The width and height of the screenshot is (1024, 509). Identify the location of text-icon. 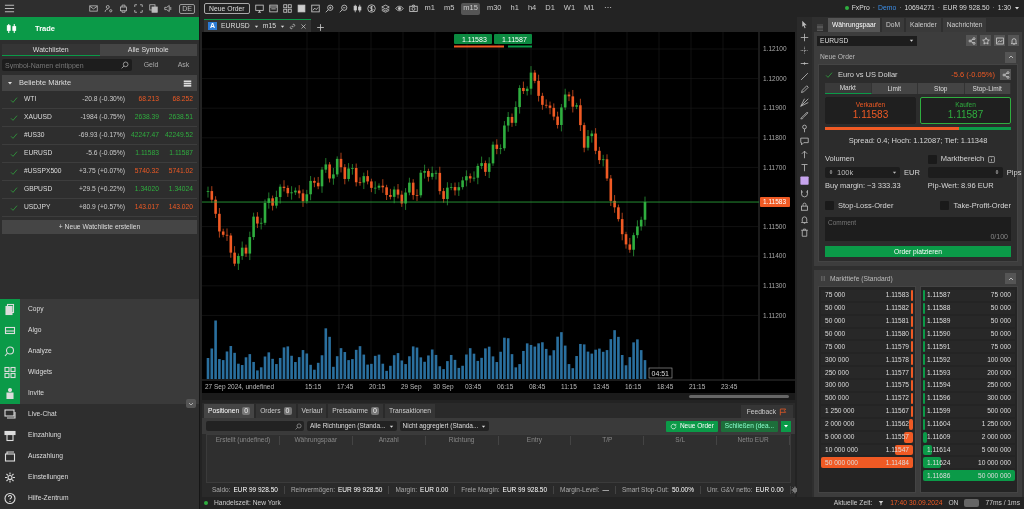
(804, 167).